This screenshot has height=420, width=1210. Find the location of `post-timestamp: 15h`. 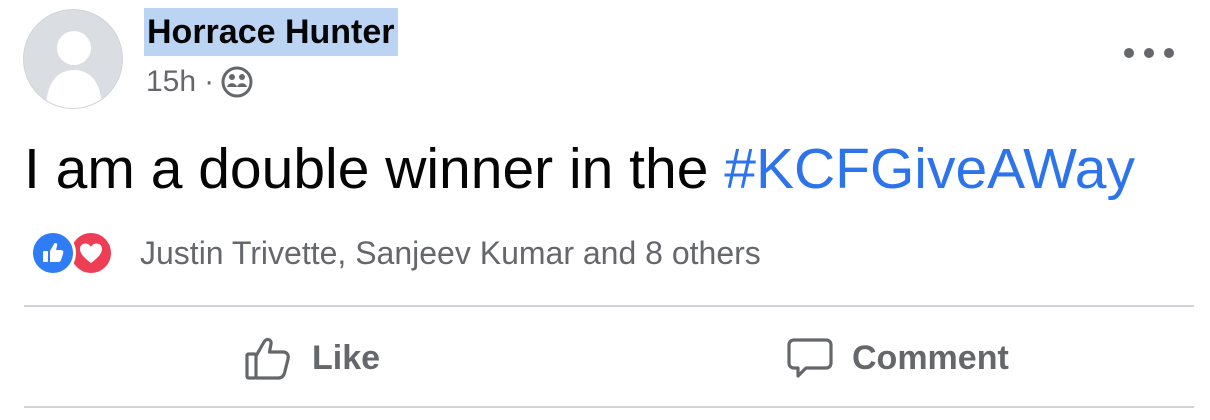

post-timestamp: 15h is located at coordinates (171, 82).